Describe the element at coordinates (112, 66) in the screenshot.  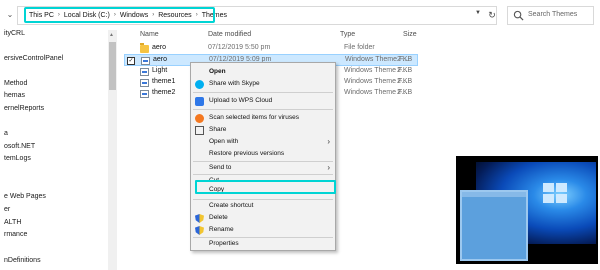
I see `scroll-thumb` at that location.